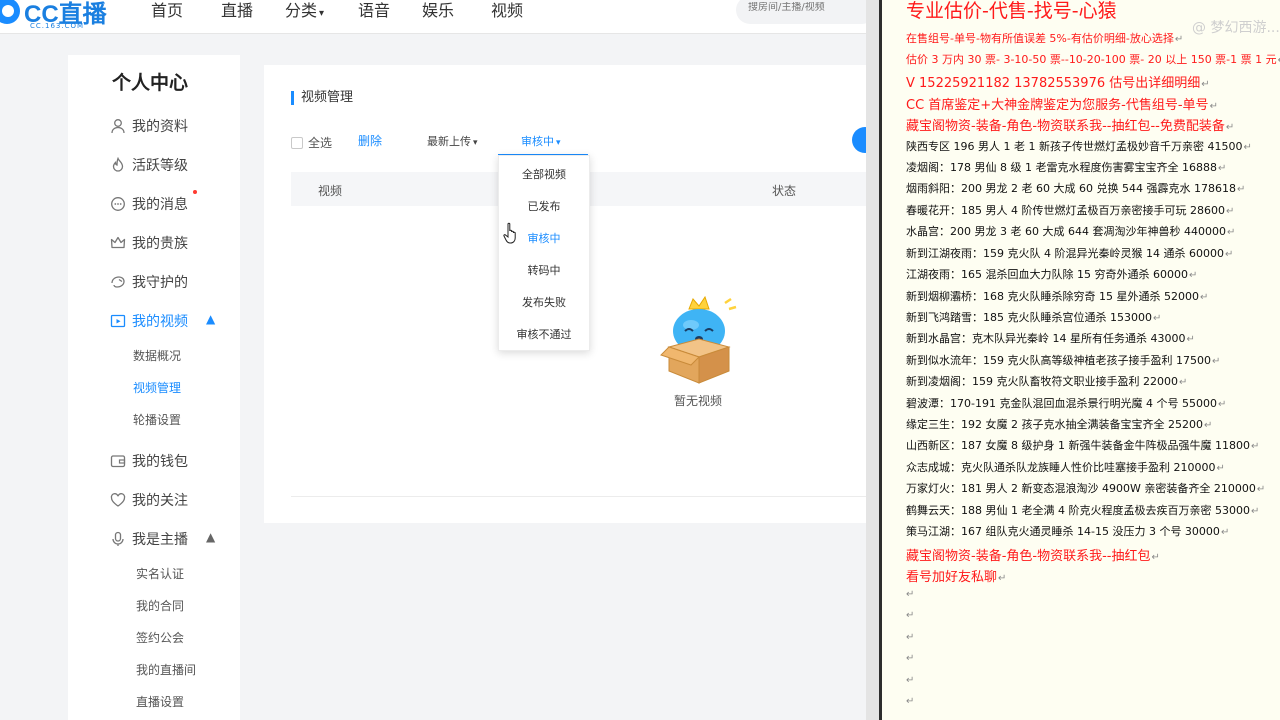 The image size is (1280, 720). I want to click on sidebar-sub-guild: 签约公会, so click(160, 637).